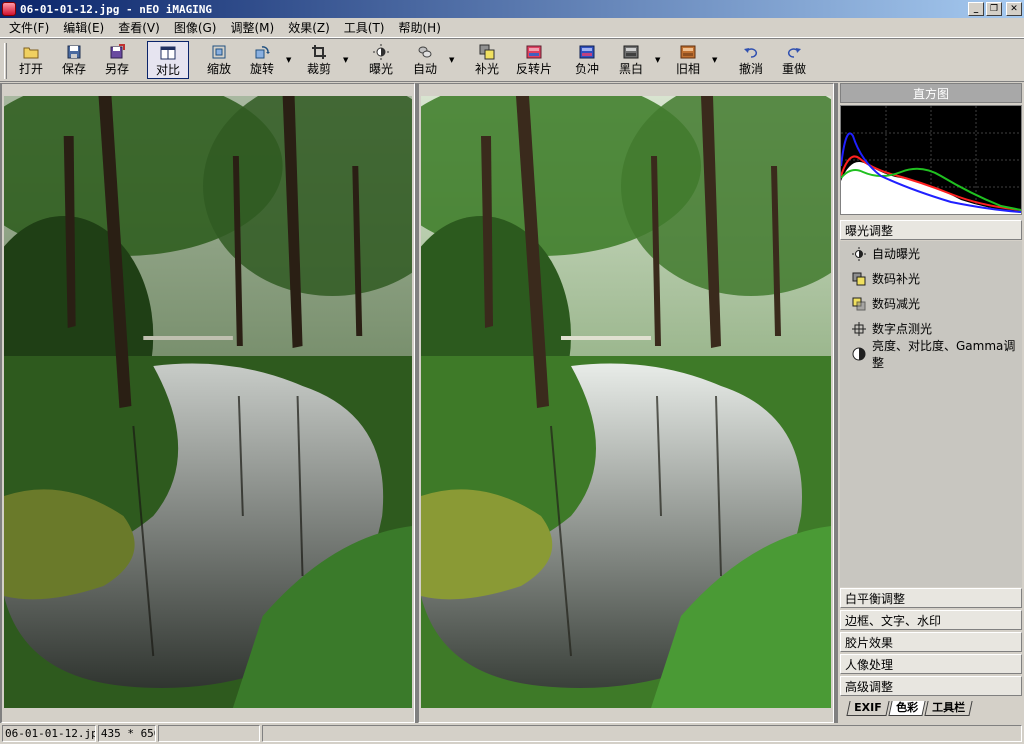 The height and width of the screenshot is (744, 1024). Describe the element at coordinates (420, 27) in the screenshot. I see `menu-help: 帮助(H)` at that location.